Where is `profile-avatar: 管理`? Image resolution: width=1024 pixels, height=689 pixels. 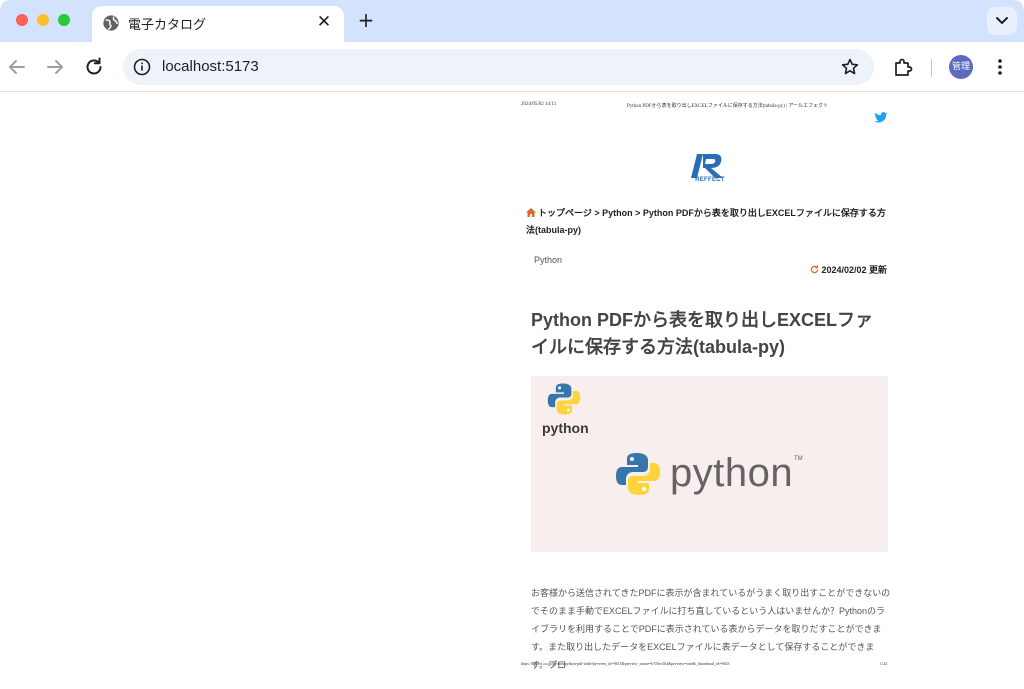 profile-avatar: 管理 is located at coordinates (961, 67).